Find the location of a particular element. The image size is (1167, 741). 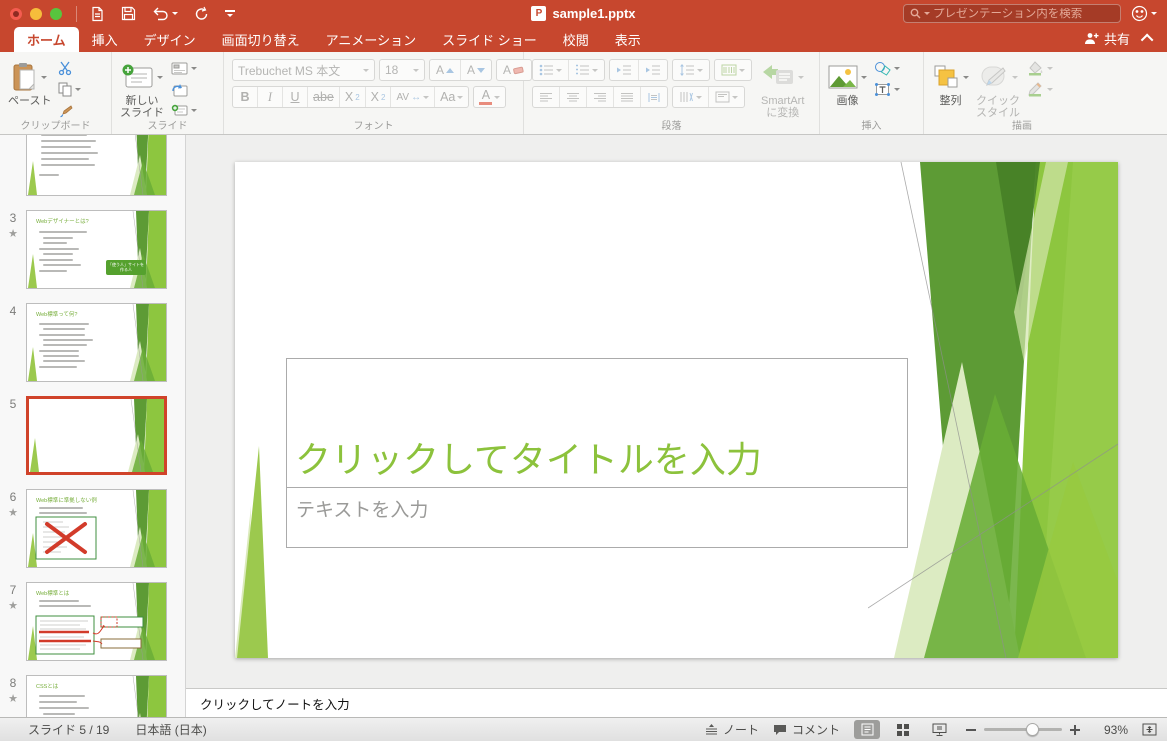

new-presentation-icon is located at coordinates (97, 14).